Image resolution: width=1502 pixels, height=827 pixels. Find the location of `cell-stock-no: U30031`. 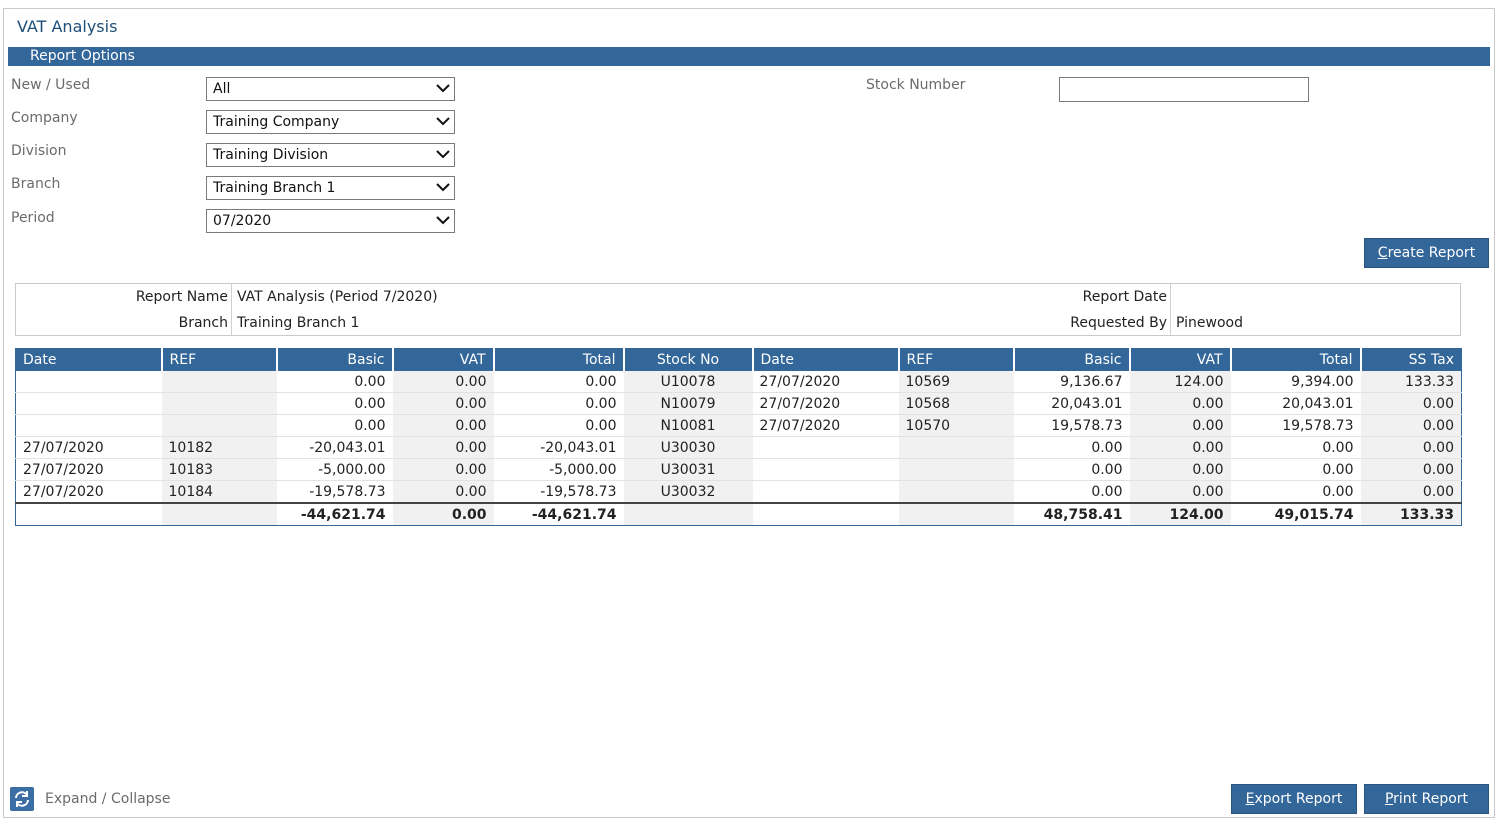

cell-stock-no: U30031 is located at coordinates (688, 469).